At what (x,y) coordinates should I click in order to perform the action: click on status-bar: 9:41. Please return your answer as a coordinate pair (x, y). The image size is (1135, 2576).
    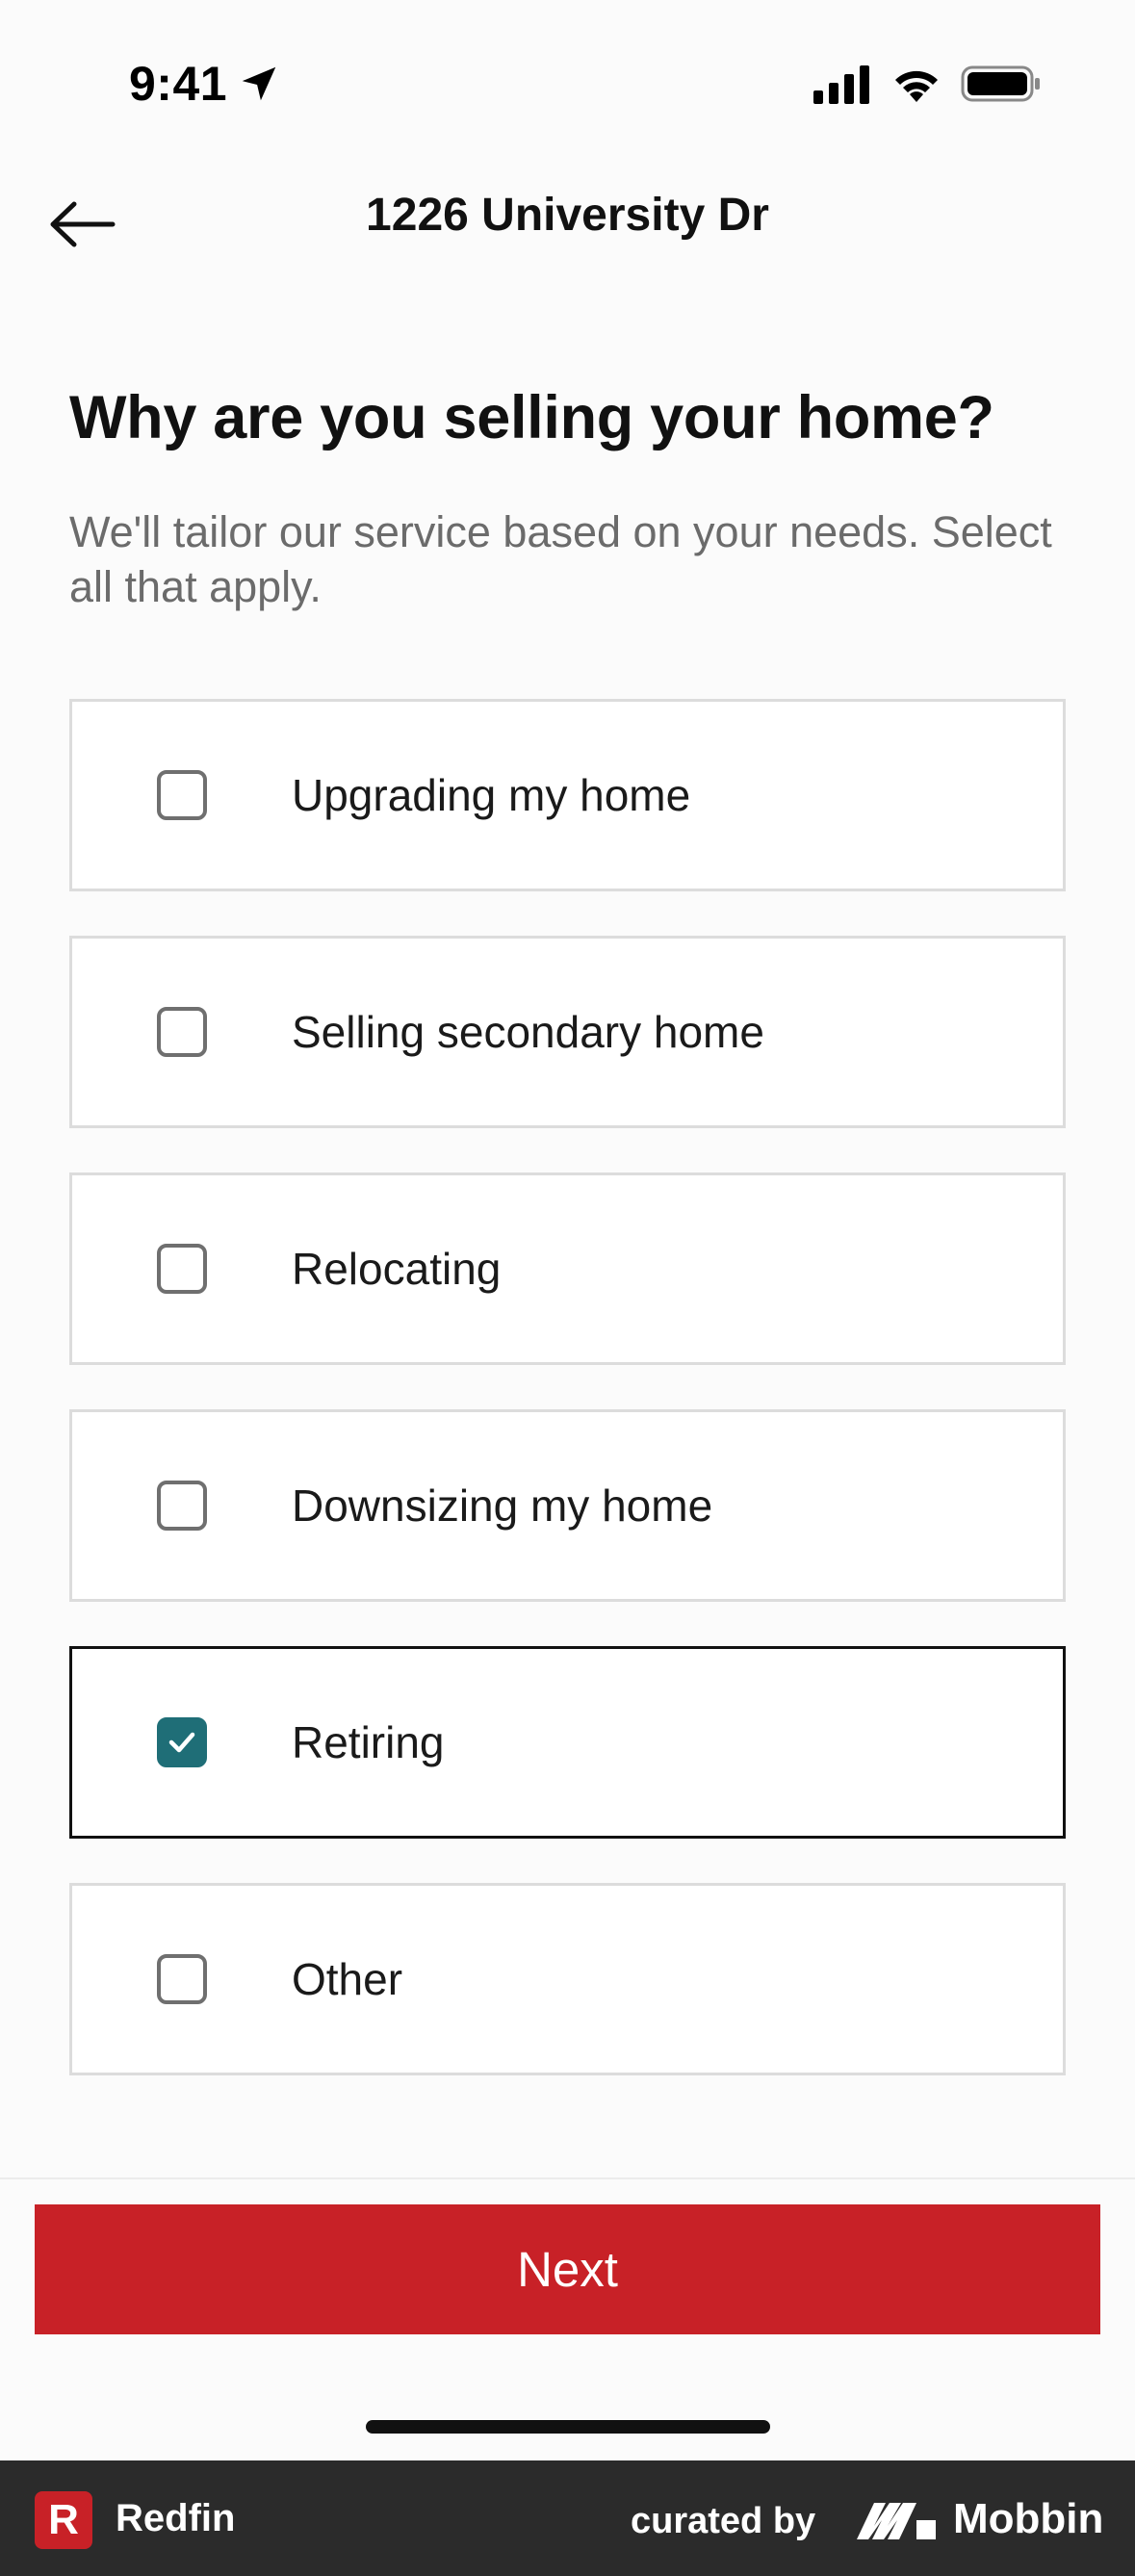
    Looking at the image, I should click on (567, 82).